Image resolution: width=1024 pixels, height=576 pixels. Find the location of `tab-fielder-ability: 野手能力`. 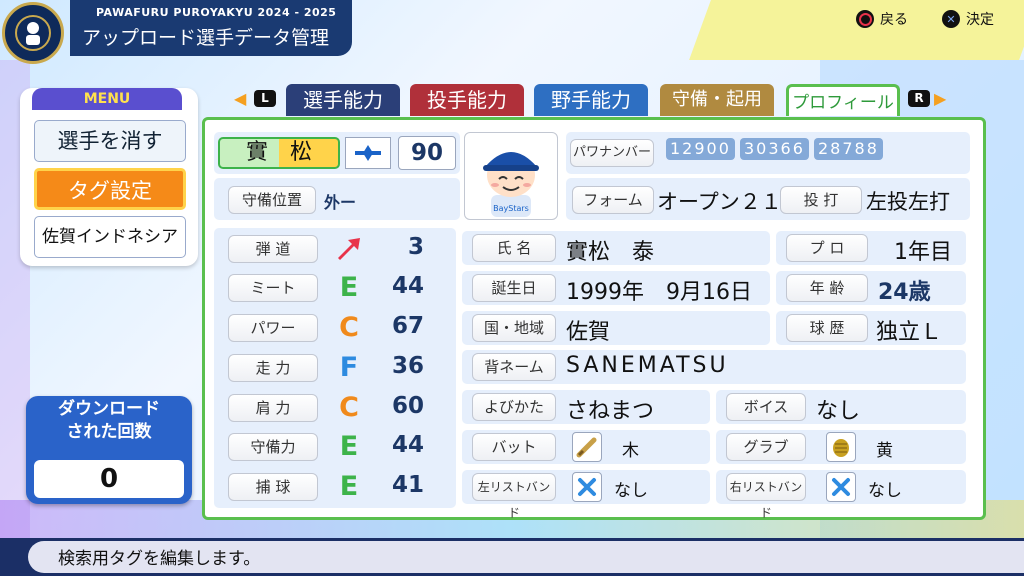

tab-fielder-ability: 野手能力 is located at coordinates (591, 100).